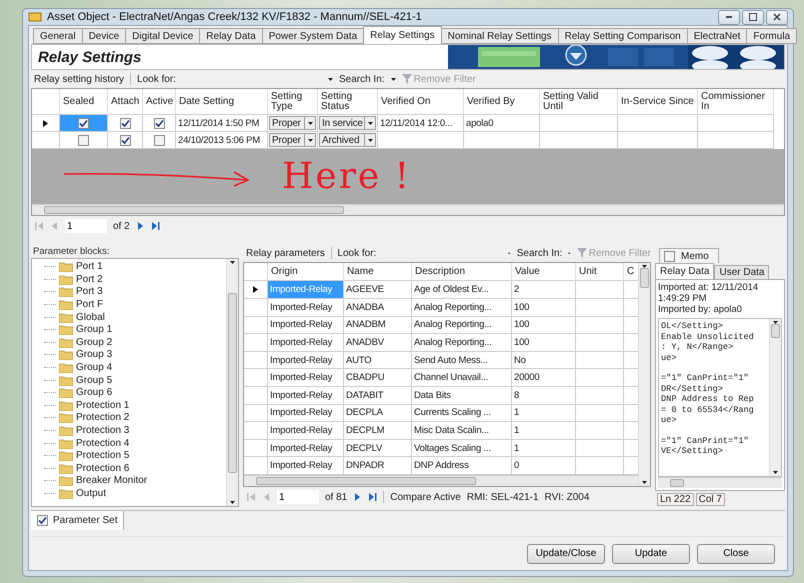 This screenshot has width=804, height=583. I want to click on tab: Relay Settings, so click(402, 35).